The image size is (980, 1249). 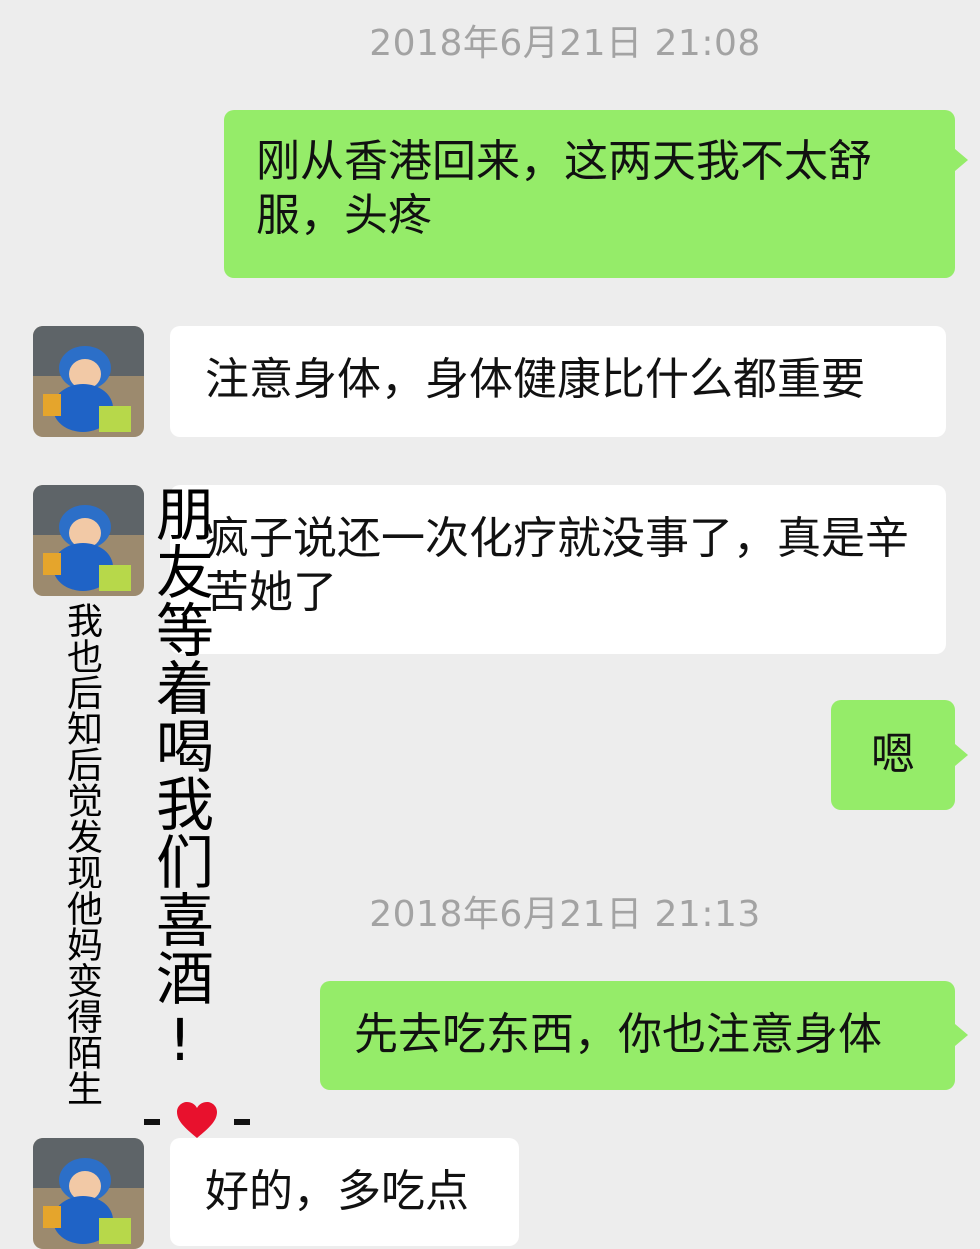 I want to click on message-bubble-incoming: 好的，多吃点, so click(x=344, y=1192).